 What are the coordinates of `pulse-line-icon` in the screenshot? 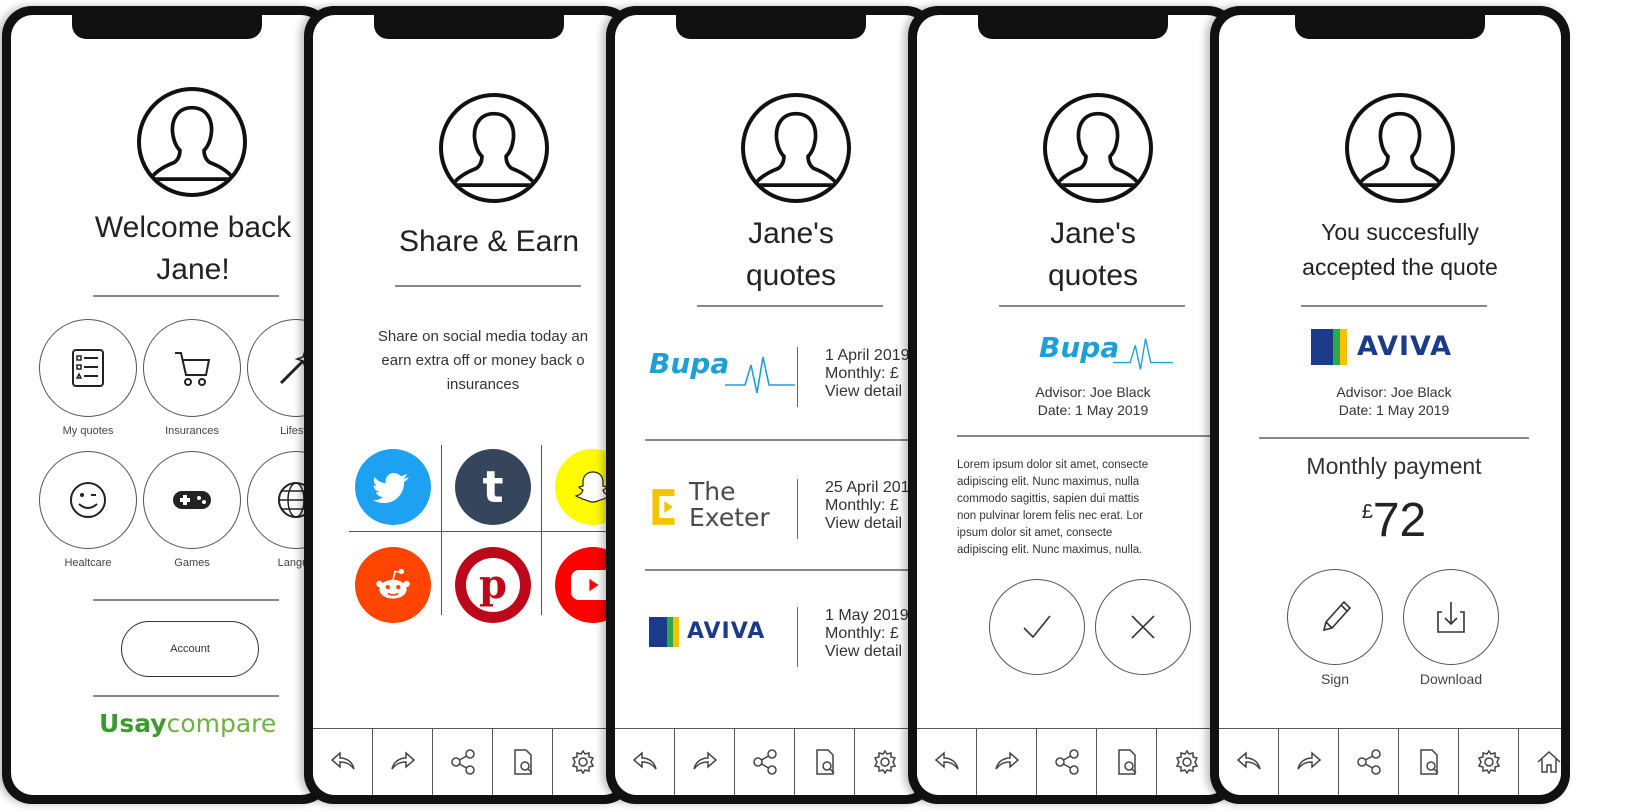 It's located at (1143, 354).